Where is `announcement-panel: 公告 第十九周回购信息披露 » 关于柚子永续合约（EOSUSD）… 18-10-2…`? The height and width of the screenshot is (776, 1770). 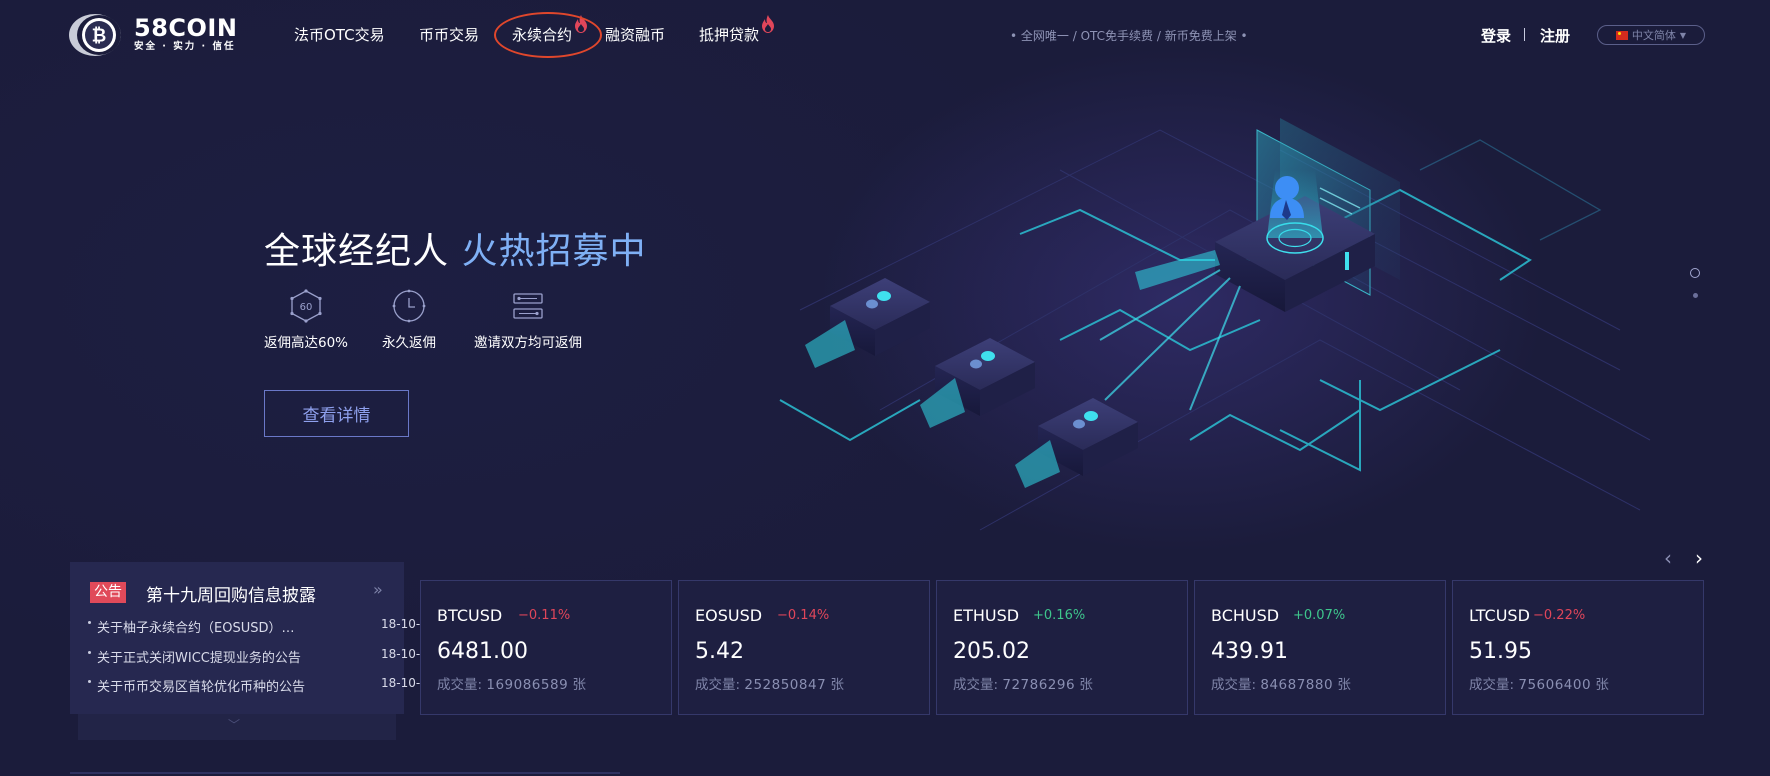
announcement-panel: 公告 第十九周回购信息披露 » 关于柚子永续合约（EOSUSD）… 18-10-2… is located at coordinates (252, 638).